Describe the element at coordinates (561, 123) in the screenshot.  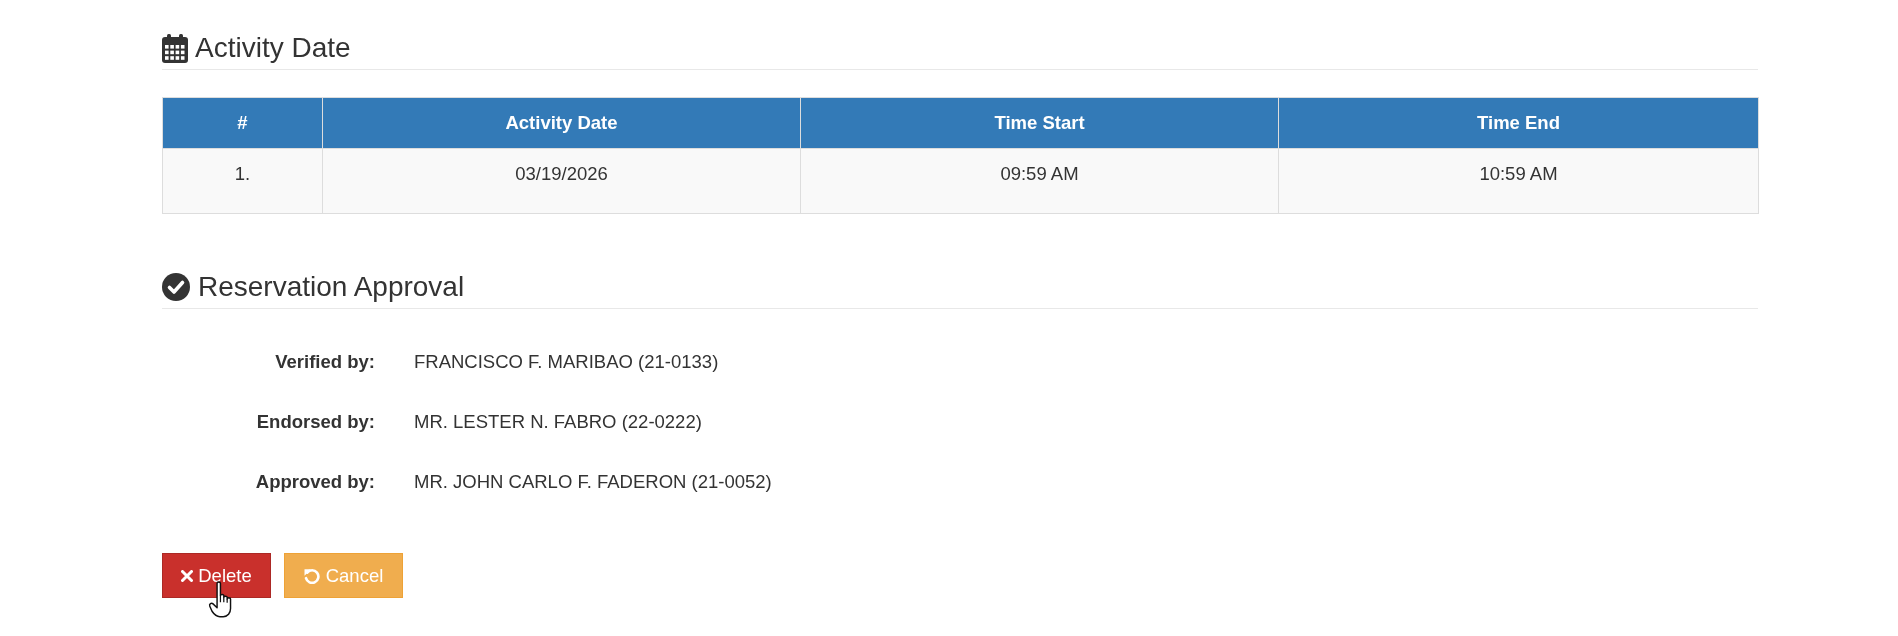
I see `column-header: Activity Date` at that location.